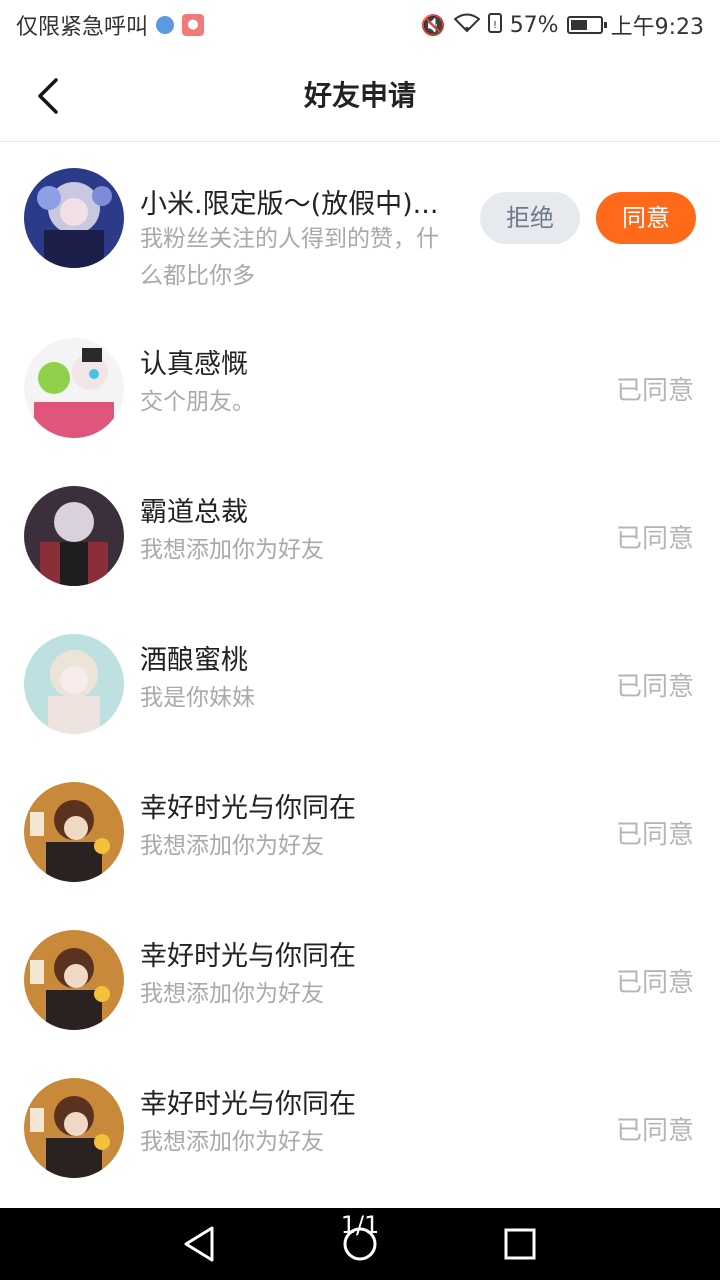  I want to click on battery-percent: 57%, so click(534, 25).